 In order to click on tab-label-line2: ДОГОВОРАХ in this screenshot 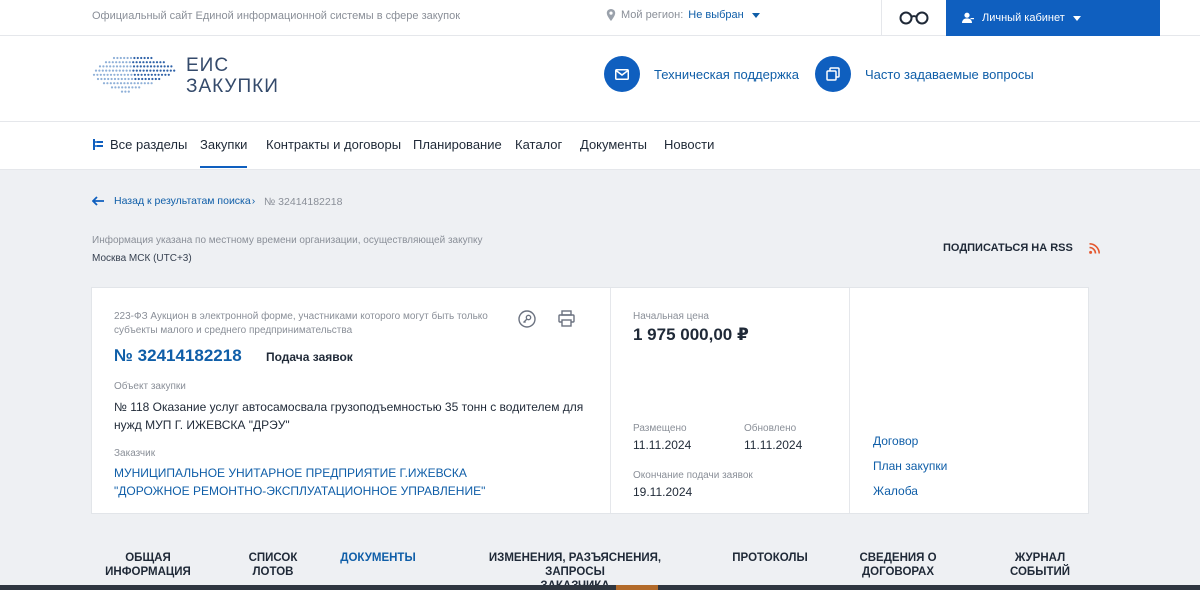, I will do `click(898, 572)`.